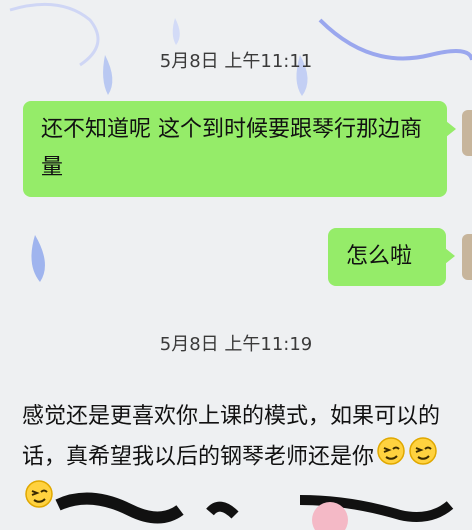 The image size is (472, 530). Describe the element at coordinates (236, 61) in the screenshot. I see `timestamp: 5月8日 上午11:11` at that location.